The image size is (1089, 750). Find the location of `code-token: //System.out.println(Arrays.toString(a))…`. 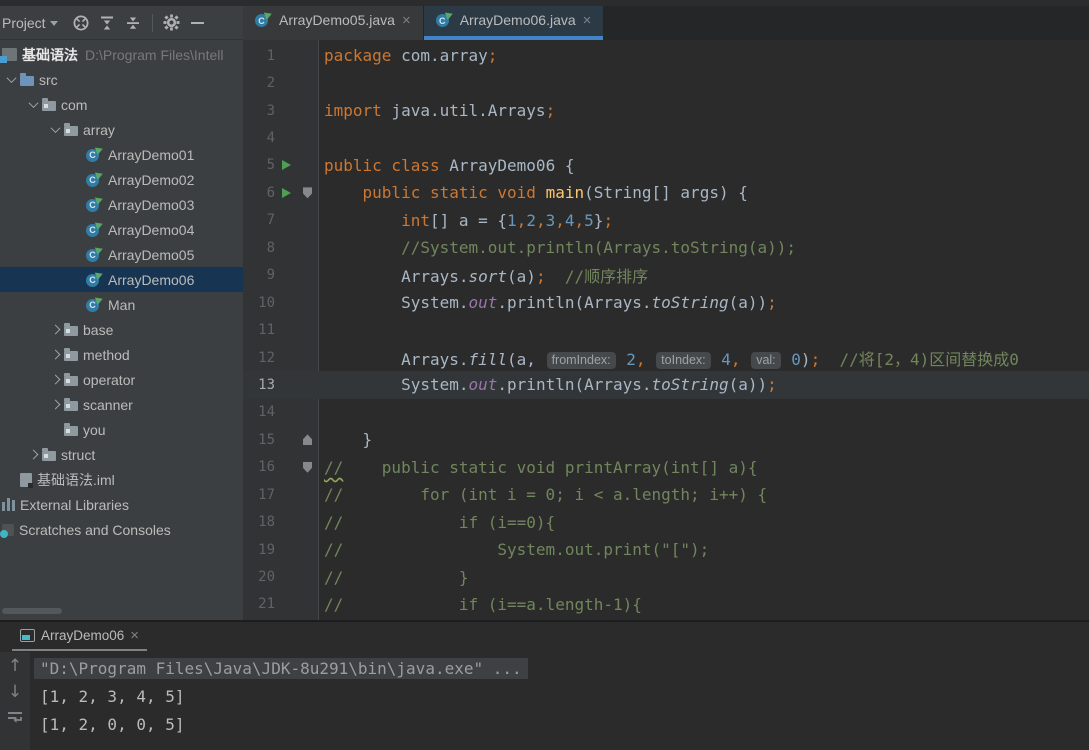

code-token: //System.out.println(Arrays.toString(a))… is located at coordinates (560, 248).